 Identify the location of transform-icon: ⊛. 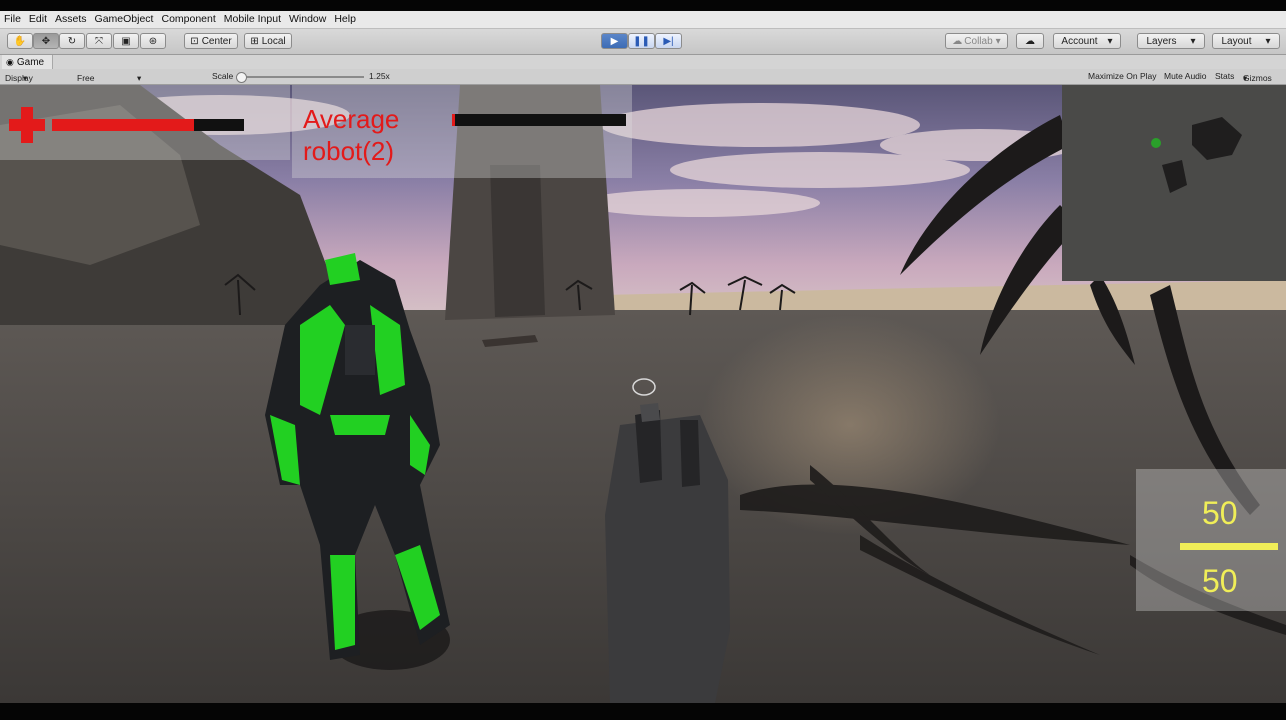
(153, 41).